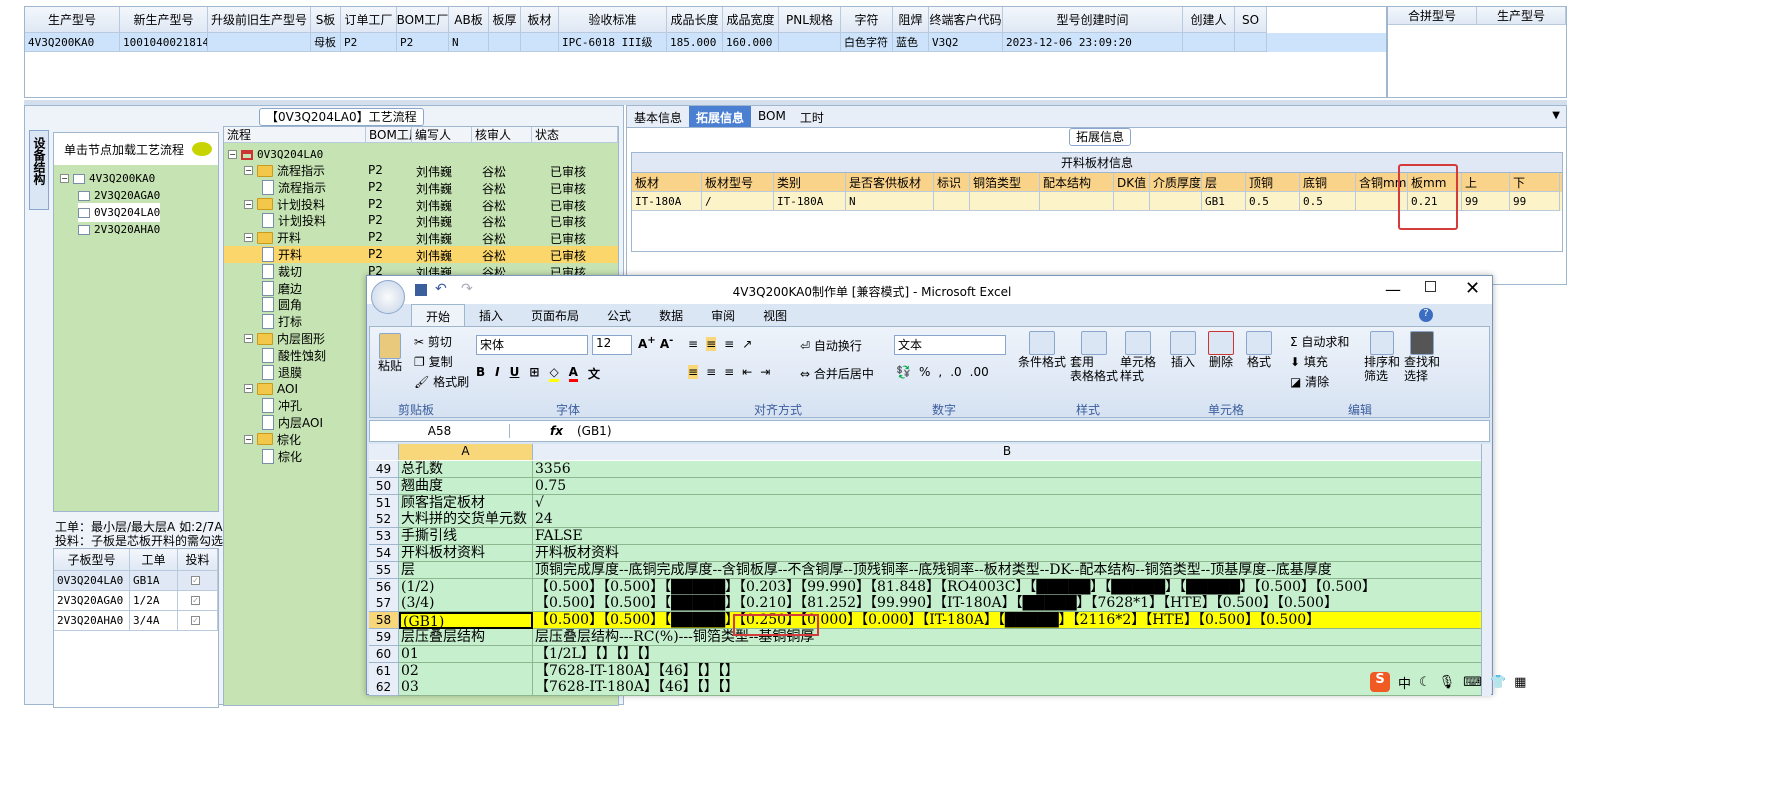 The image size is (1767, 786). What do you see at coordinates (421, 204) in the screenshot?
I see `flow-row: − 计划投料 P2 刘伟巍 谷松 已审核` at bounding box center [421, 204].